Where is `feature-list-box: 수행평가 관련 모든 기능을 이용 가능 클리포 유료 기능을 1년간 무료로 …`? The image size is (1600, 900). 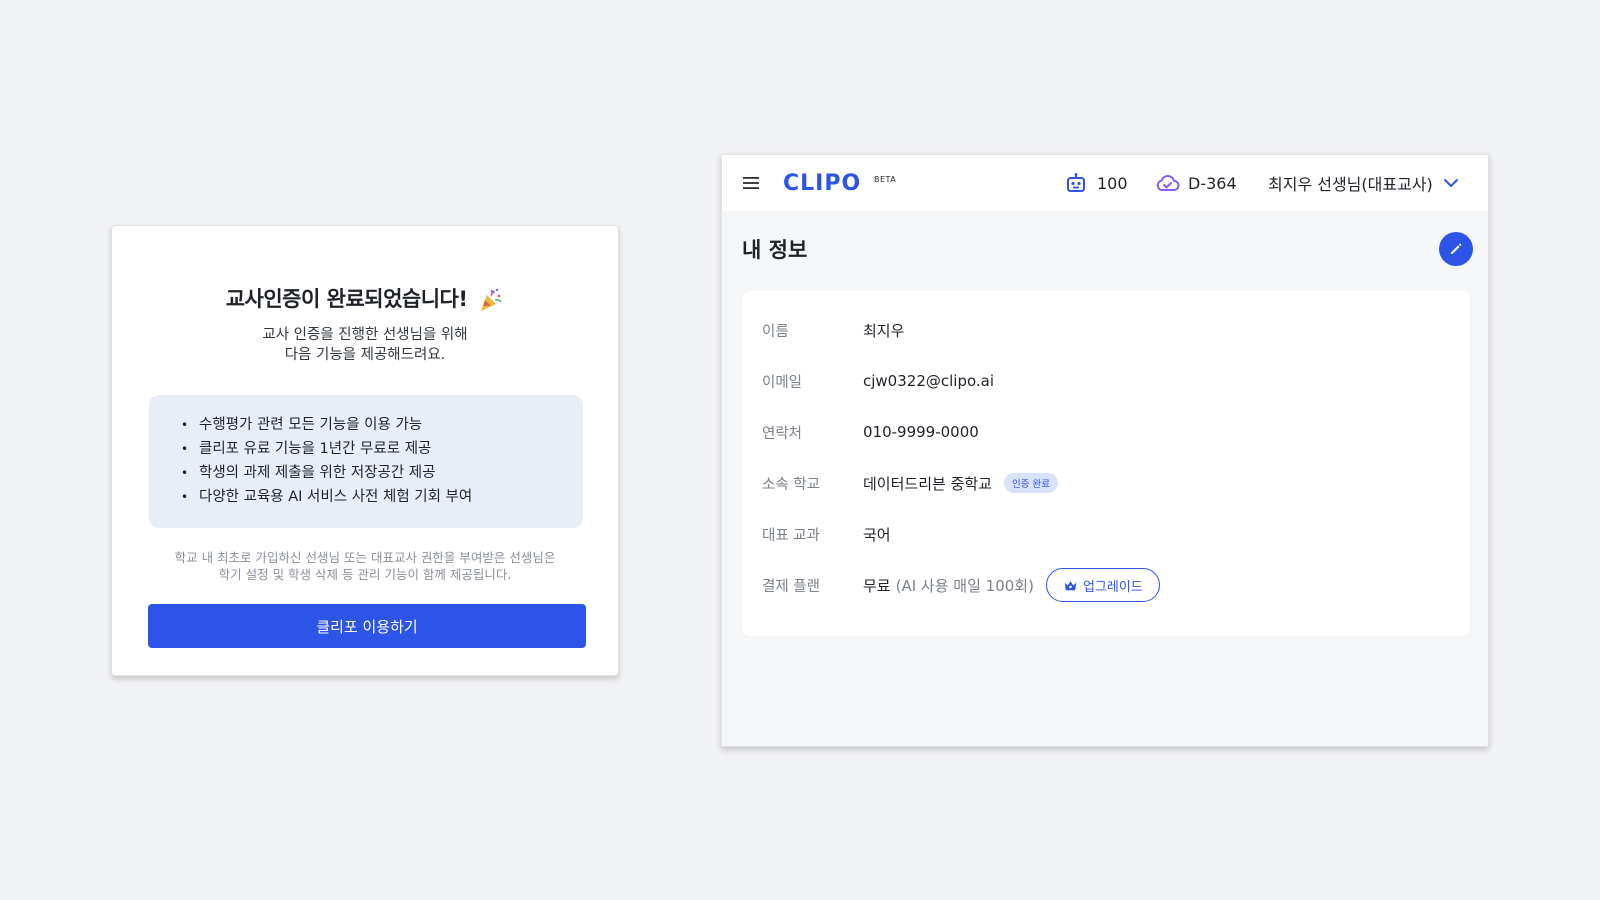
feature-list-box: 수행평가 관련 모든 기능을 이용 가능 클리포 유료 기능을 1년간 무료로 … is located at coordinates (366, 461).